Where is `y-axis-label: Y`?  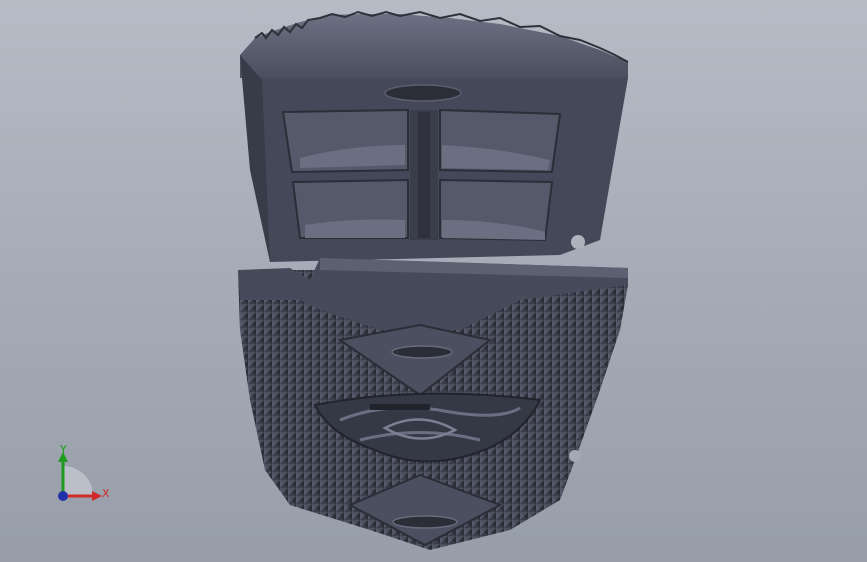 y-axis-label: Y is located at coordinates (63, 449).